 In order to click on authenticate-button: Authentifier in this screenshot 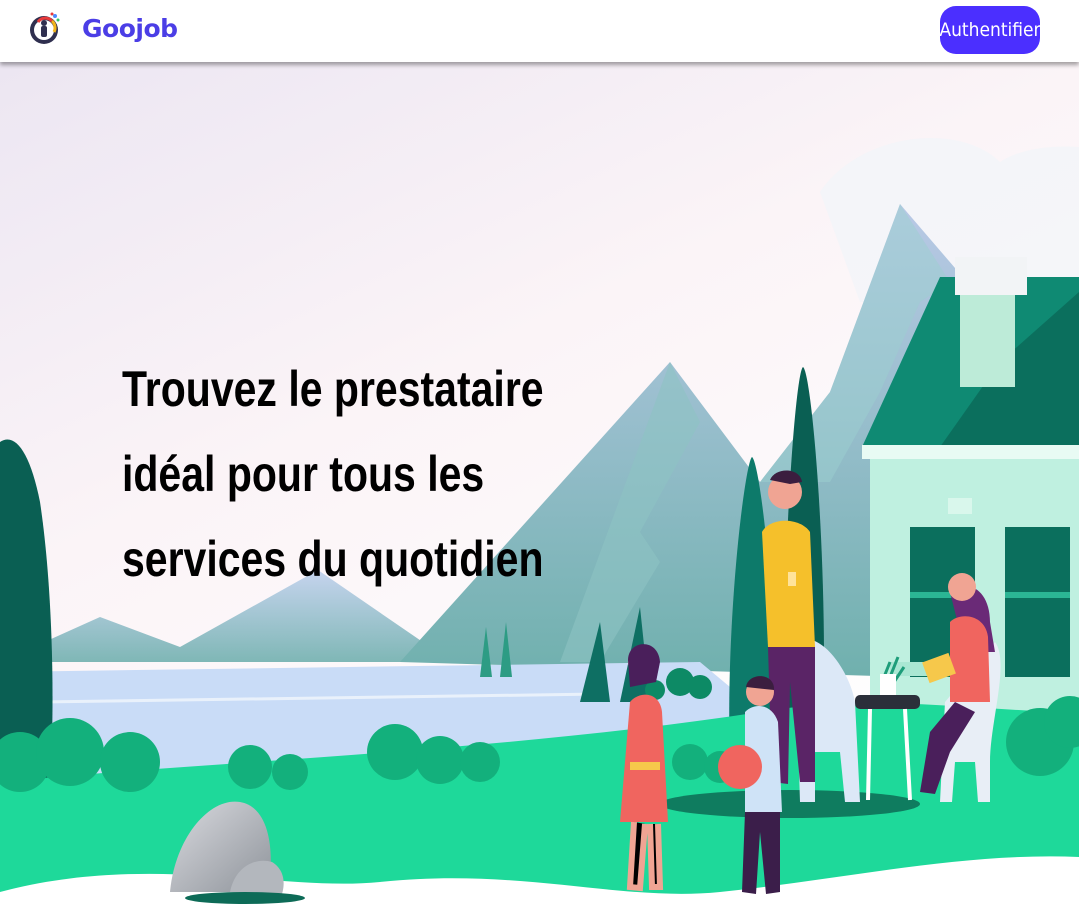, I will do `click(990, 30)`.